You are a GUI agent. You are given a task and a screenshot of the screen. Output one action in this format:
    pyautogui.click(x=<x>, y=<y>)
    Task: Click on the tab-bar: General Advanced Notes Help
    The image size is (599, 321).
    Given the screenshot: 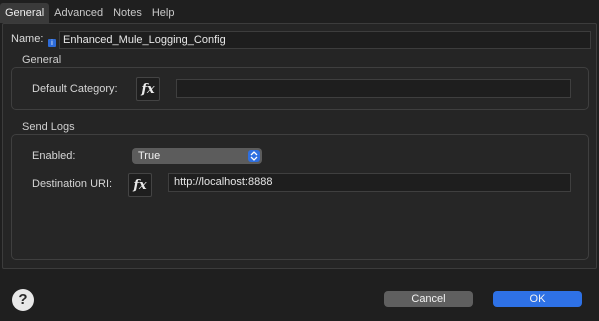 What is the action you would take?
    pyautogui.click(x=299, y=13)
    